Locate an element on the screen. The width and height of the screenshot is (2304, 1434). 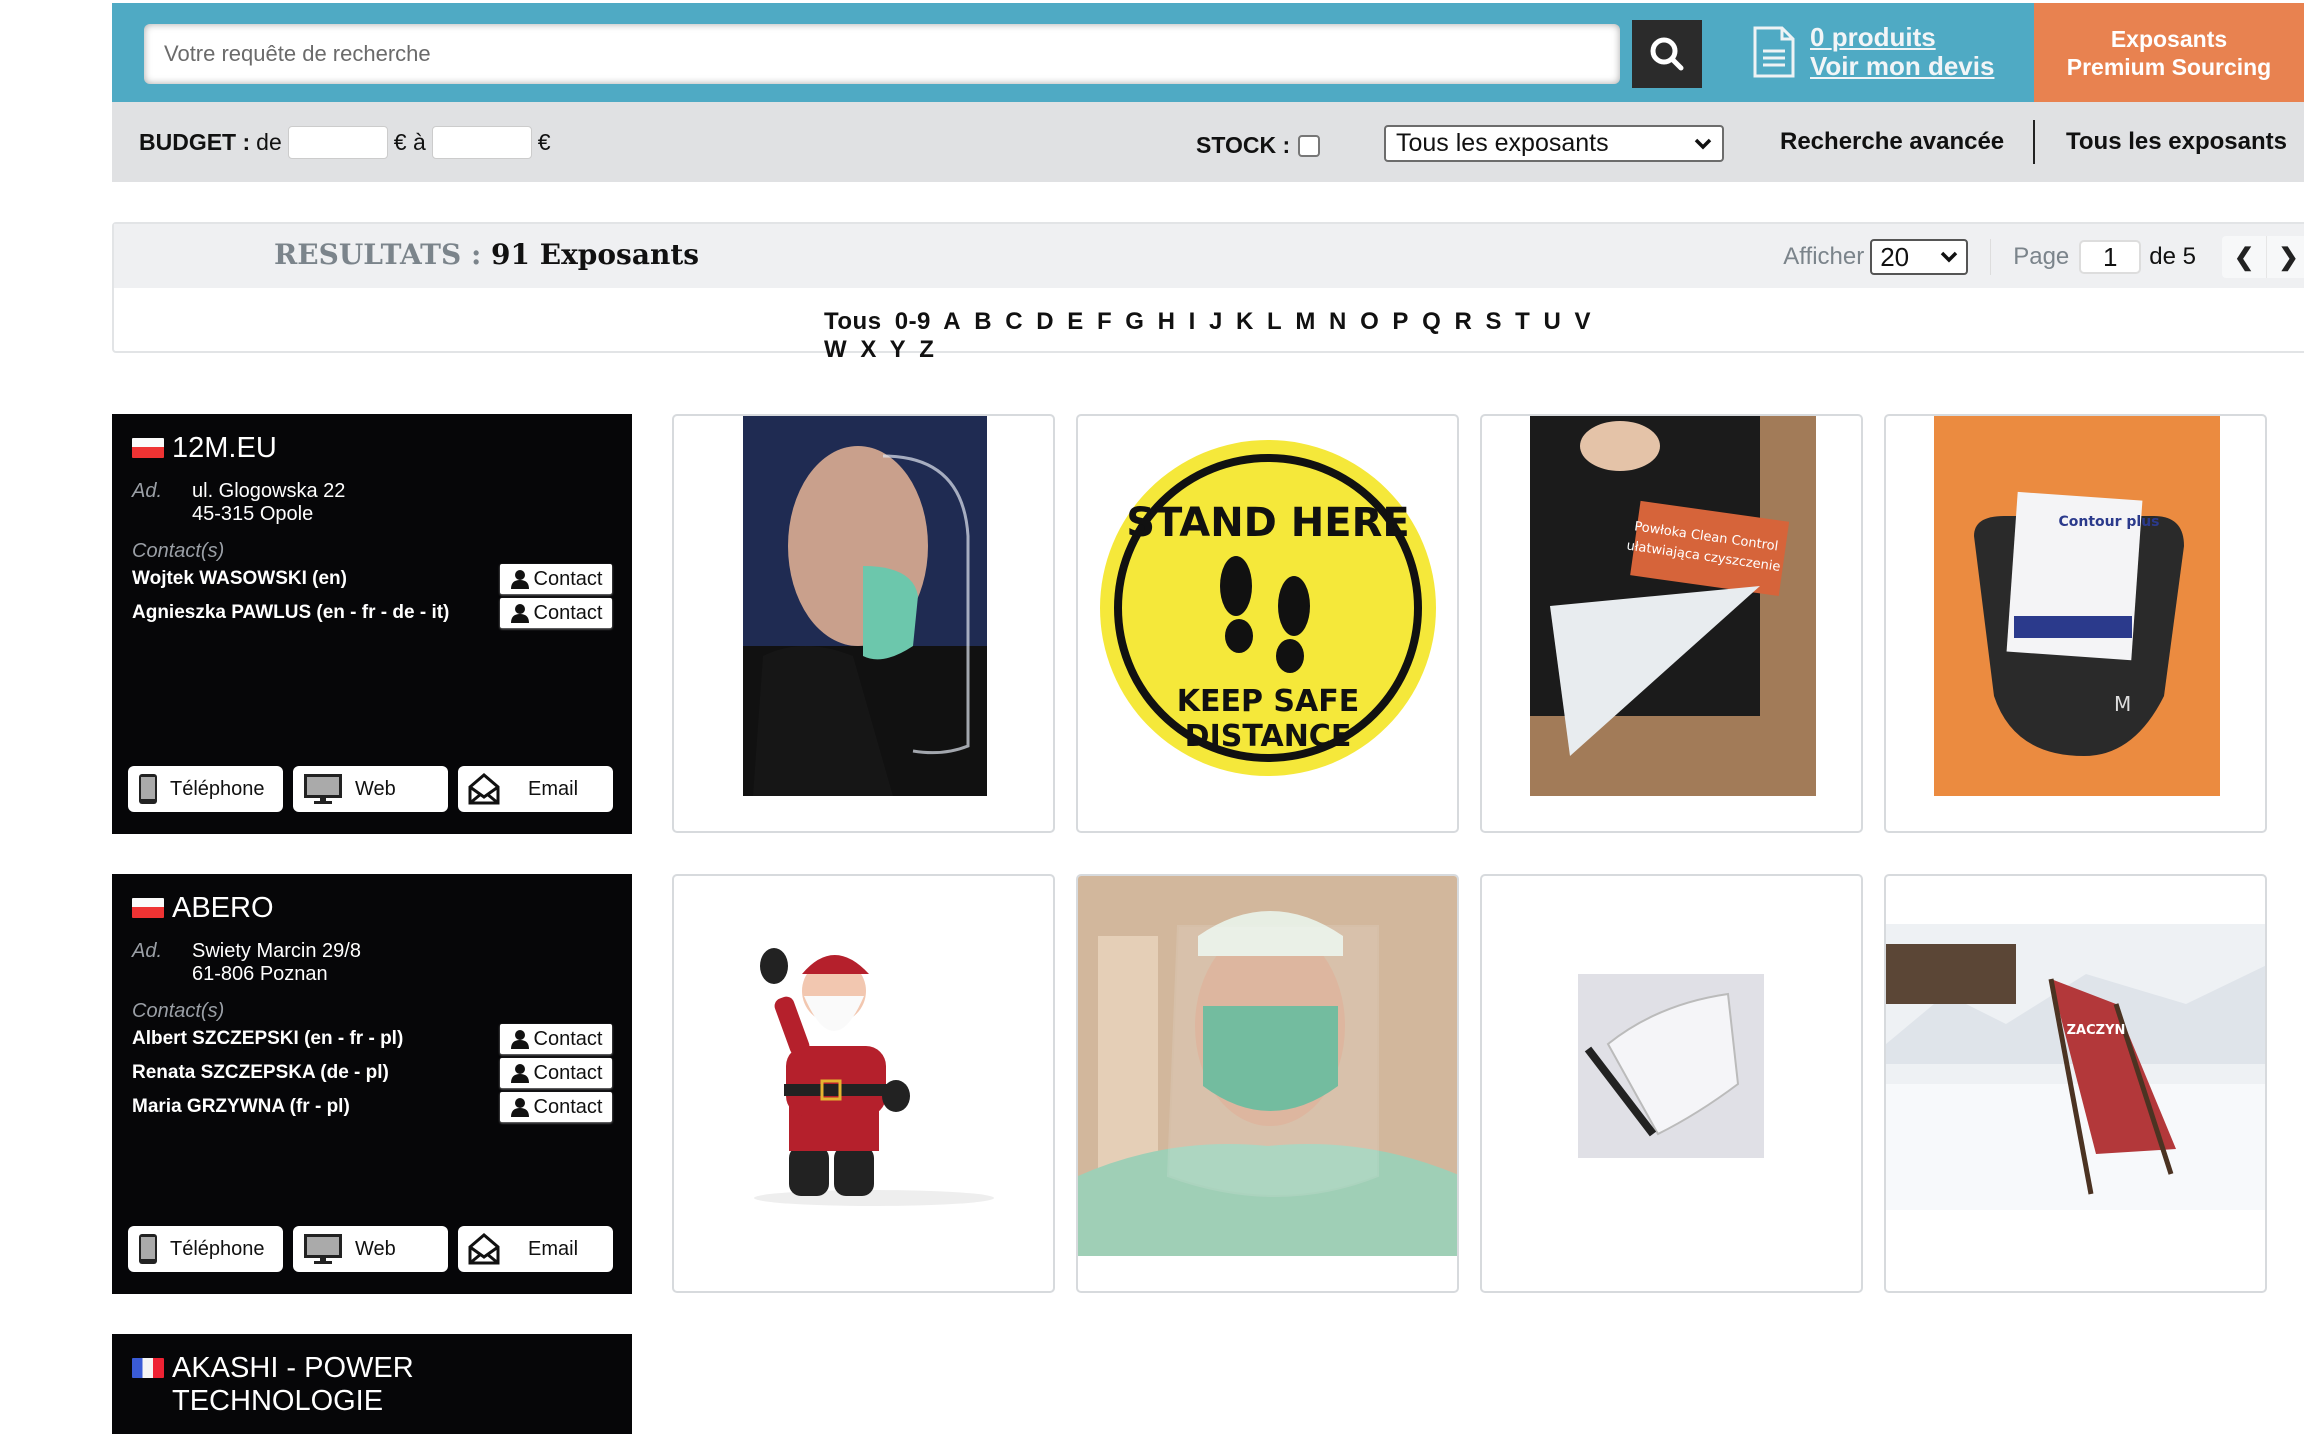
exhibitor-type-select: Tous les exposants is located at coordinates (1554, 143).